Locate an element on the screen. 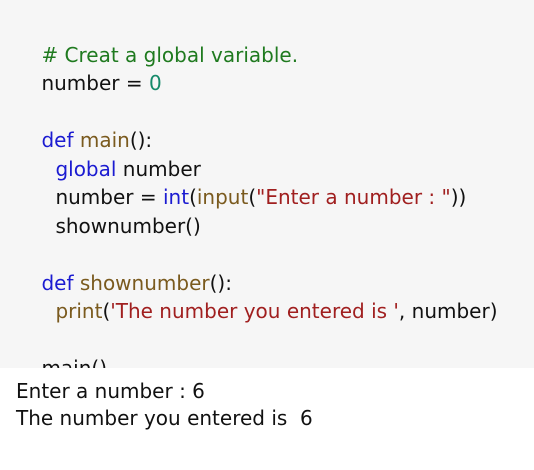 This screenshot has width=534, height=470. comment-token: # Creat a global variable. is located at coordinates (170, 54).